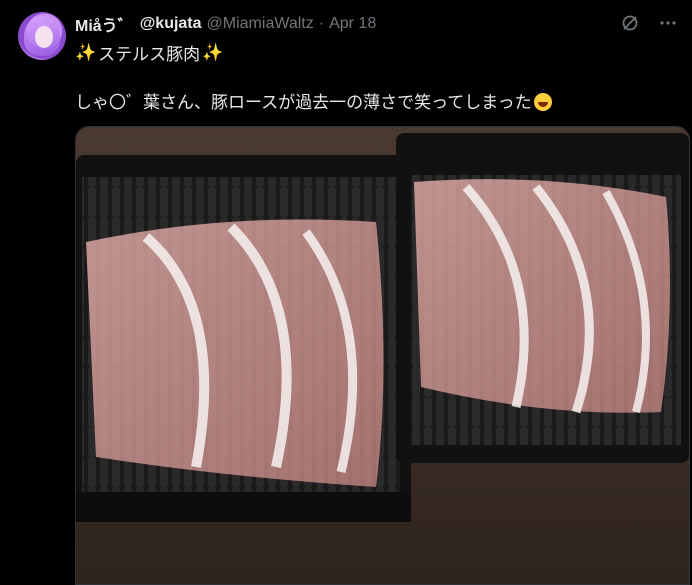 The width and height of the screenshot is (692, 585). What do you see at coordinates (303, 102) in the screenshot?
I see `body-text: しゃ〇゛葉さん、豚ロースが過去一の薄さで笑ってしまった` at bounding box center [303, 102].